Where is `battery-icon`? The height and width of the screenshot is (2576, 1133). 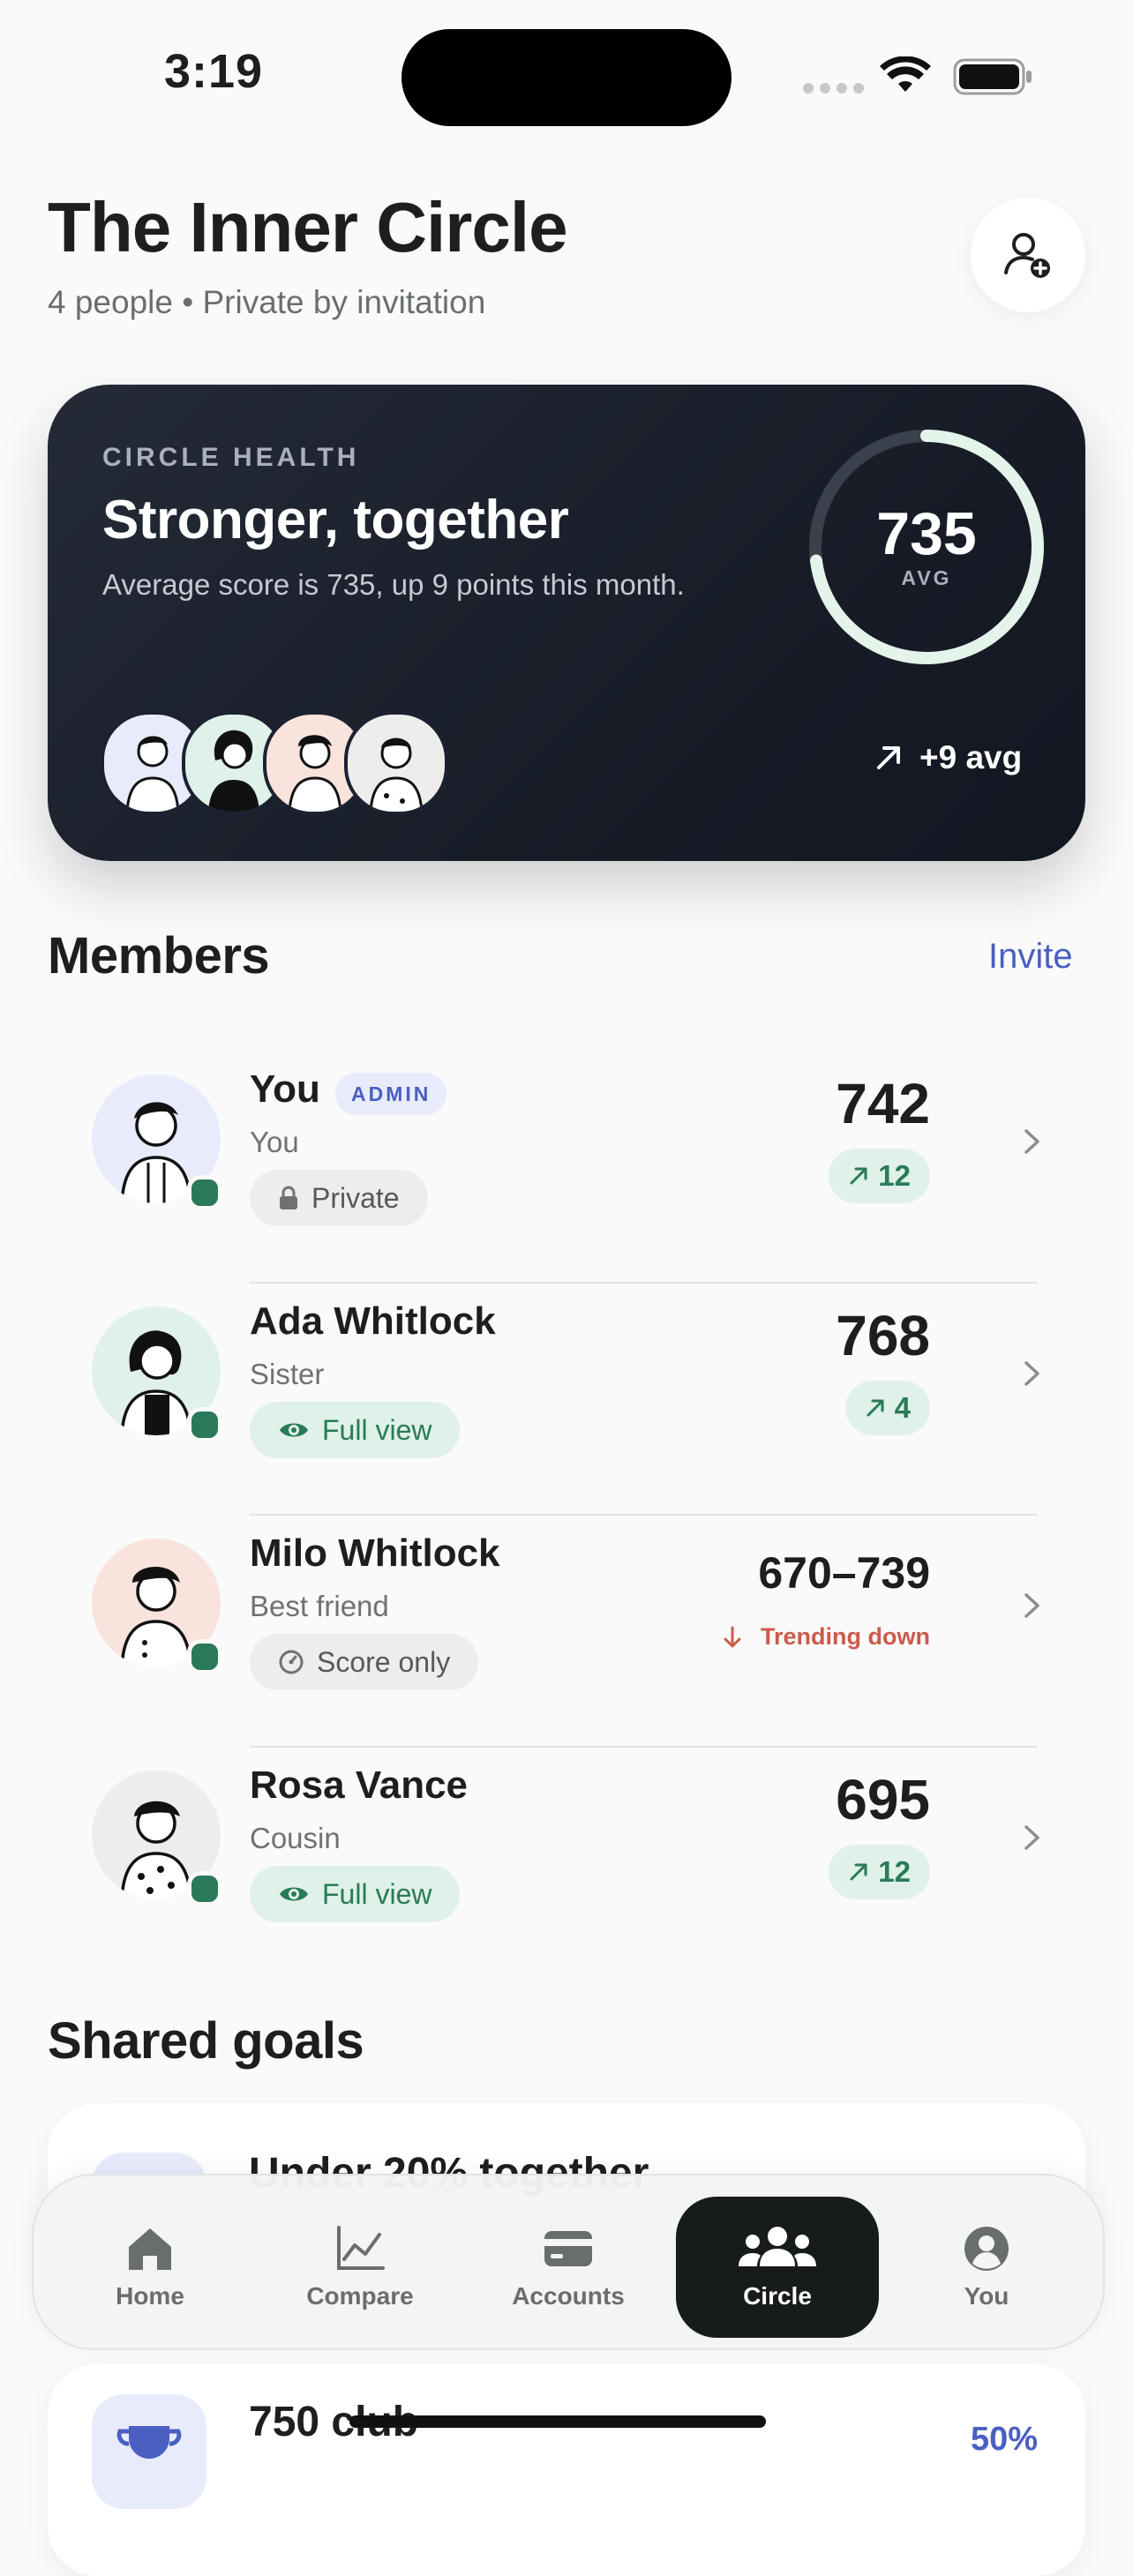 battery-icon is located at coordinates (992, 77).